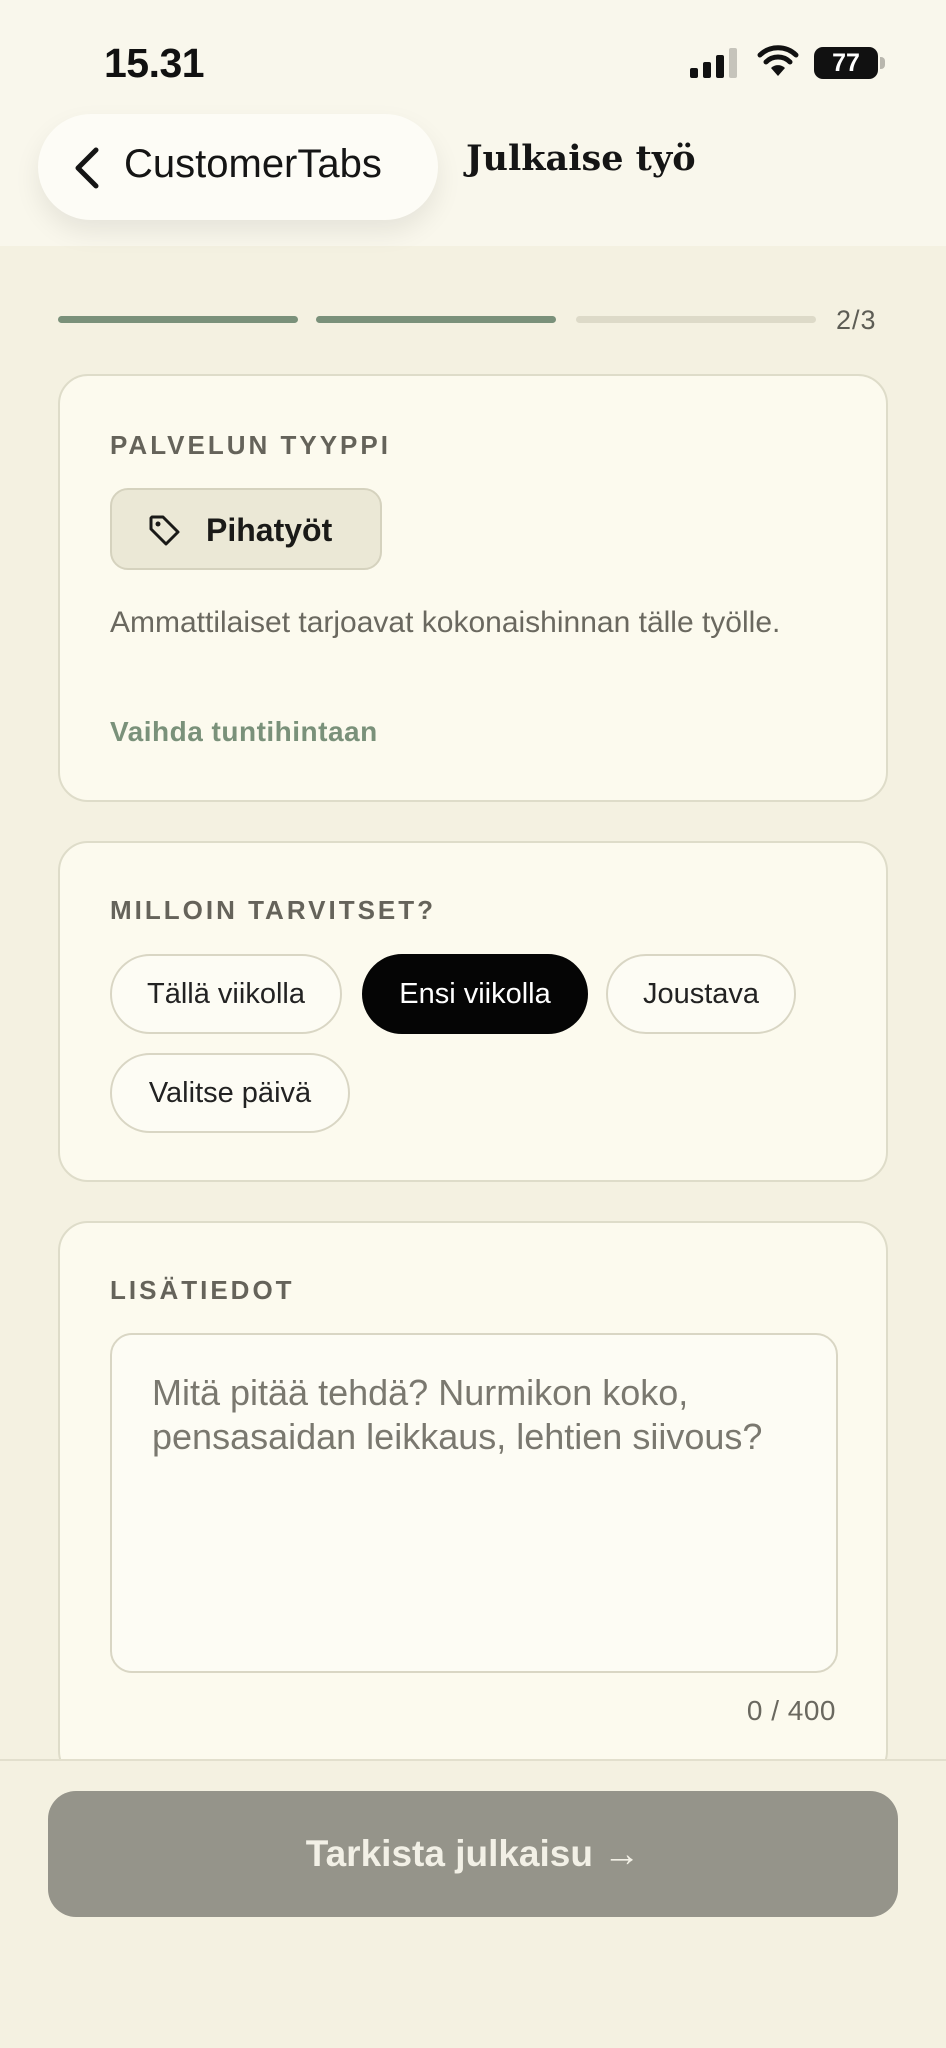  What do you see at coordinates (882, 63) in the screenshot?
I see `battery-cap` at bounding box center [882, 63].